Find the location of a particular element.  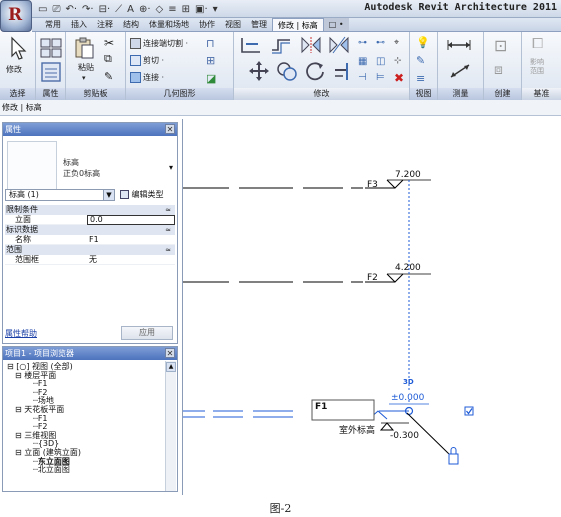

paste-icon is located at coordinates (84, 48).